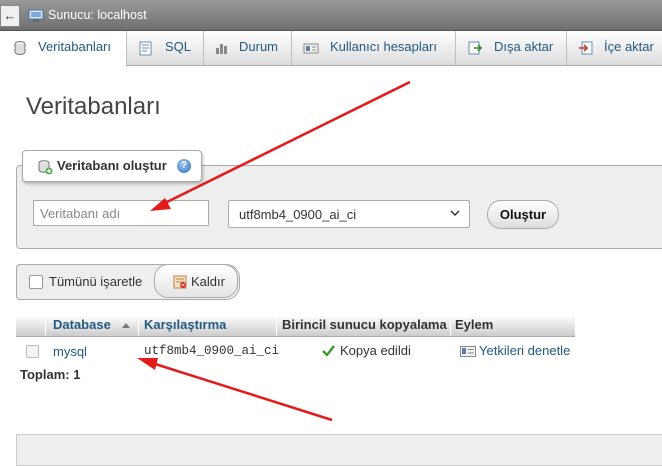 Image resolution: width=662 pixels, height=466 pixels. What do you see at coordinates (126, 325) in the screenshot?
I see `sort-ascending-icon` at bounding box center [126, 325].